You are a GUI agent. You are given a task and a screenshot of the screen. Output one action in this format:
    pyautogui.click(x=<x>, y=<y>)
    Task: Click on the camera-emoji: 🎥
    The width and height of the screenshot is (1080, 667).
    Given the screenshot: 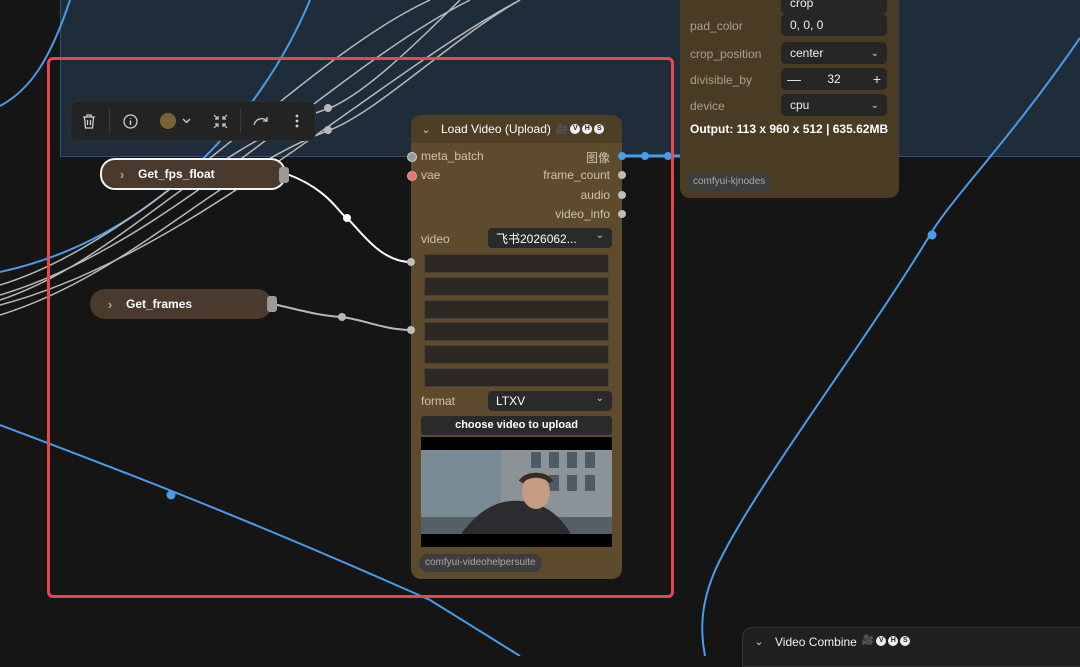 What is the action you would take?
    pyautogui.click(x=868, y=640)
    